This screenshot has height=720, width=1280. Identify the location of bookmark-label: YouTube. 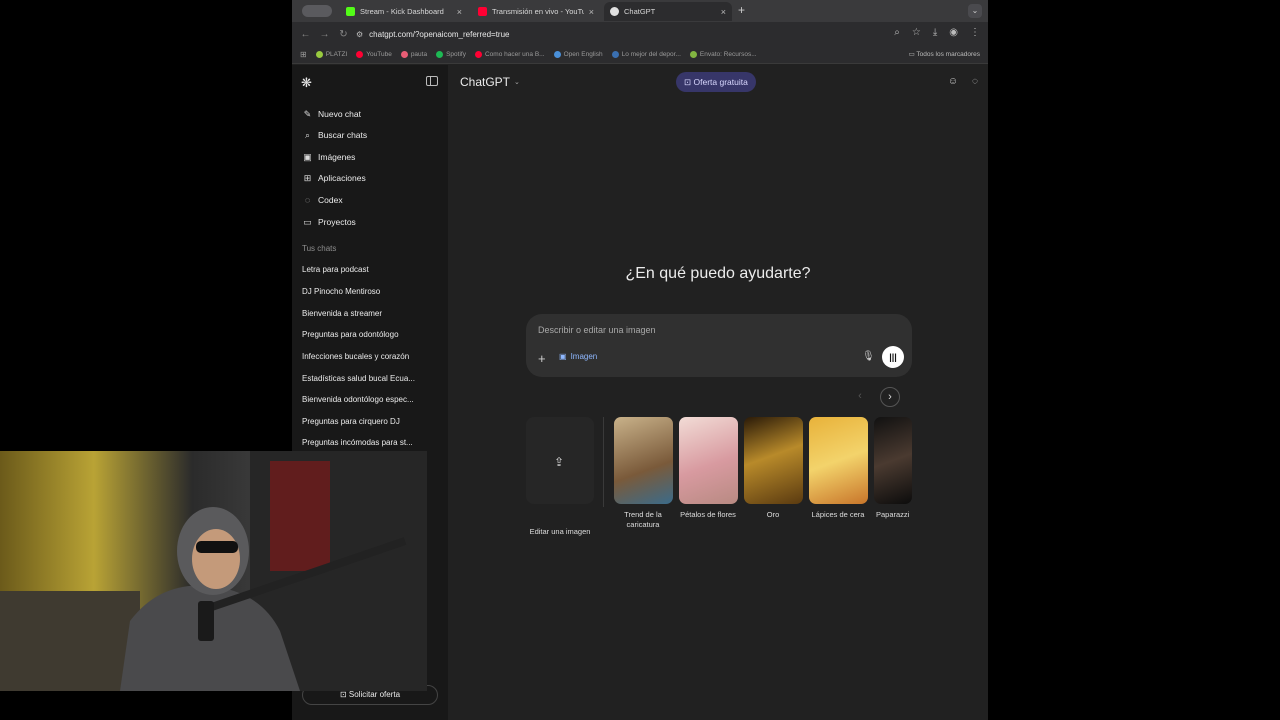
(379, 54).